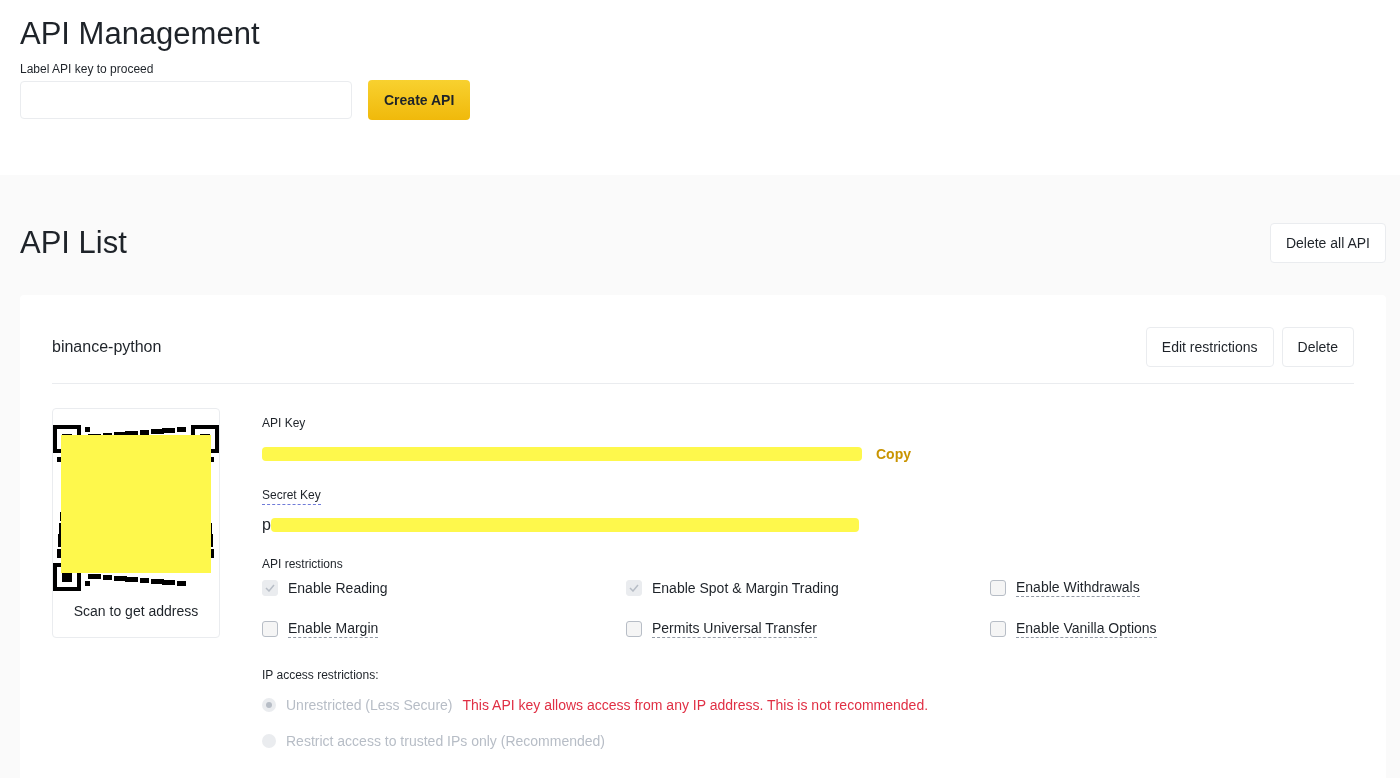 The height and width of the screenshot is (778, 1400). I want to click on qr-caption: Scan to get address, so click(136, 611).